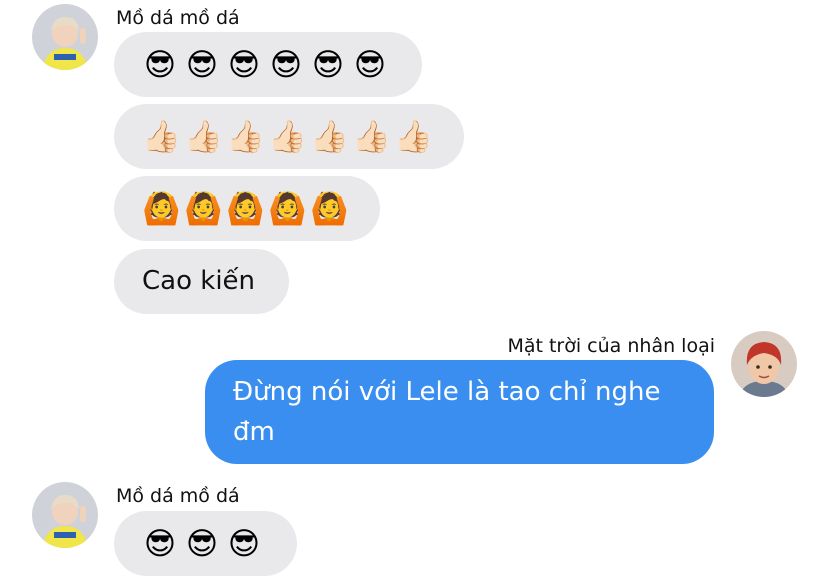  What do you see at coordinates (459, 412) in the screenshot?
I see `message-bubble-sent: Đừng nói với Lele là tao chỉ nghe đm` at bounding box center [459, 412].